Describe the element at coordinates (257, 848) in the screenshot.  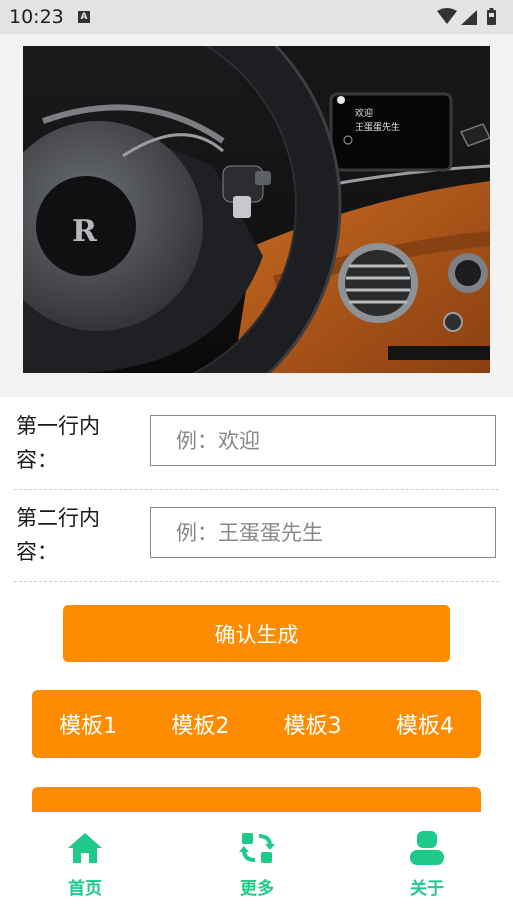
I see `refresh-icon` at that location.